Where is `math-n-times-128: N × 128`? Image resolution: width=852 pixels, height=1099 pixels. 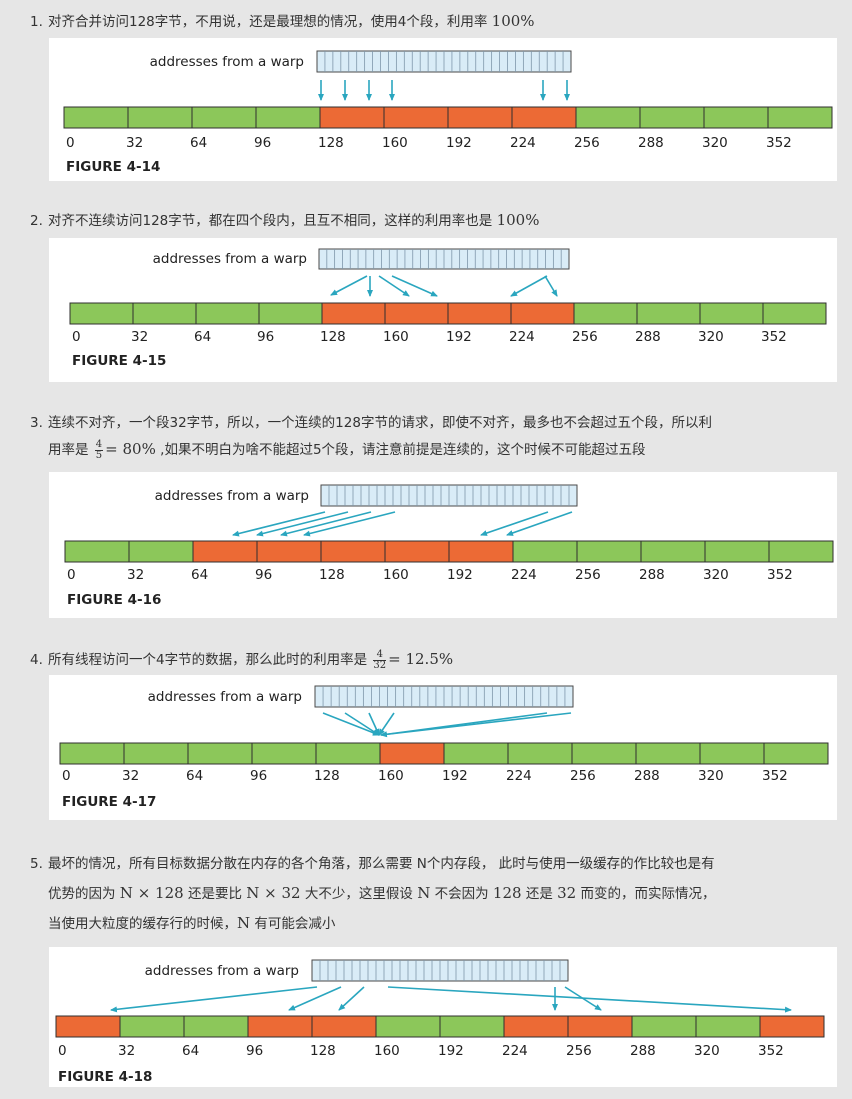
math-n-times-128: N × 128 is located at coordinates (151, 893).